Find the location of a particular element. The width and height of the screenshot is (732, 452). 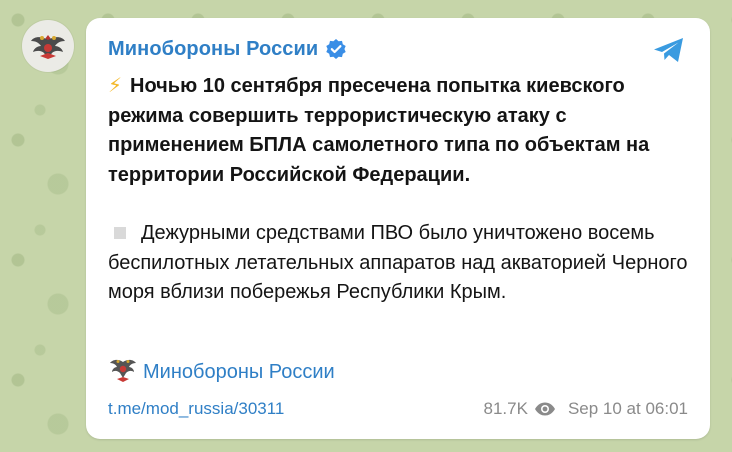

signature-link: Минобороны России is located at coordinates (239, 372).